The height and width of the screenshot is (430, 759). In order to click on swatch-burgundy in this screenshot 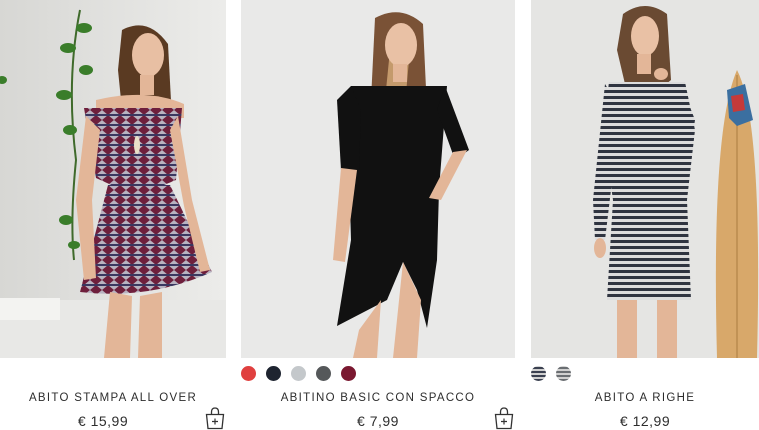, I will do `click(348, 373)`.